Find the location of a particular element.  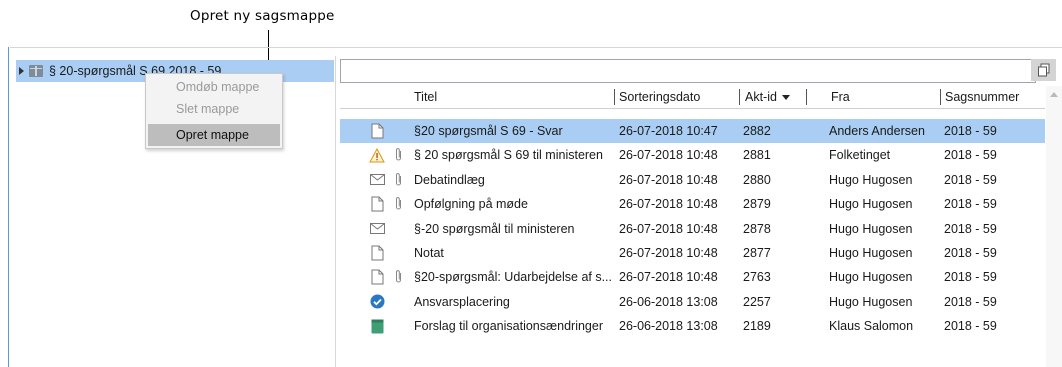

case-folder-icon is located at coordinates (36, 71).